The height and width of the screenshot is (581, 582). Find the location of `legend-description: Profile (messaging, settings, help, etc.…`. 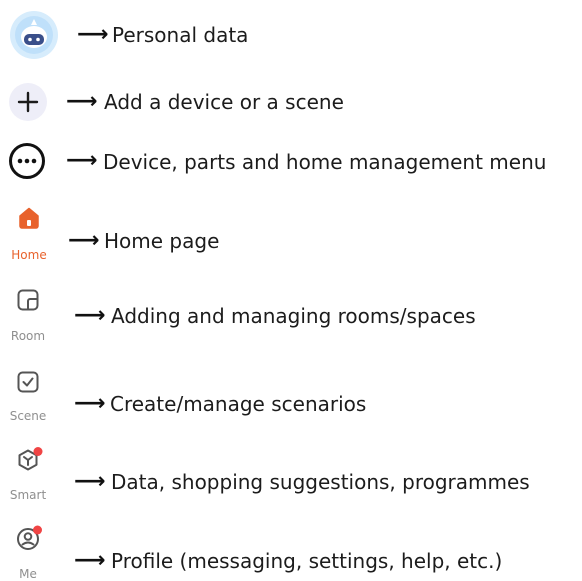

legend-description: Profile (messaging, settings, help, etc.… is located at coordinates (307, 561).